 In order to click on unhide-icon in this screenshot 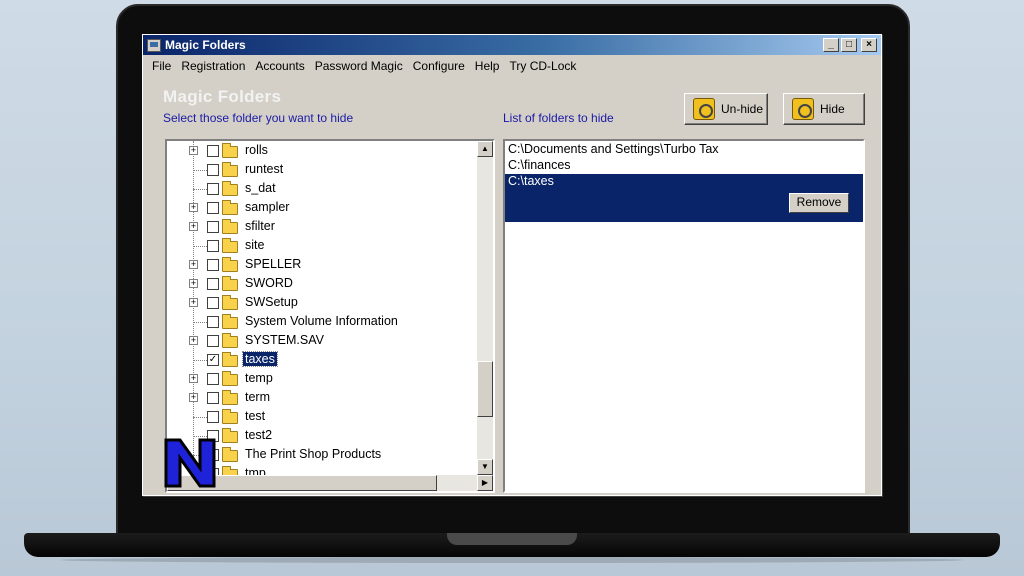, I will do `click(704, 109)`.